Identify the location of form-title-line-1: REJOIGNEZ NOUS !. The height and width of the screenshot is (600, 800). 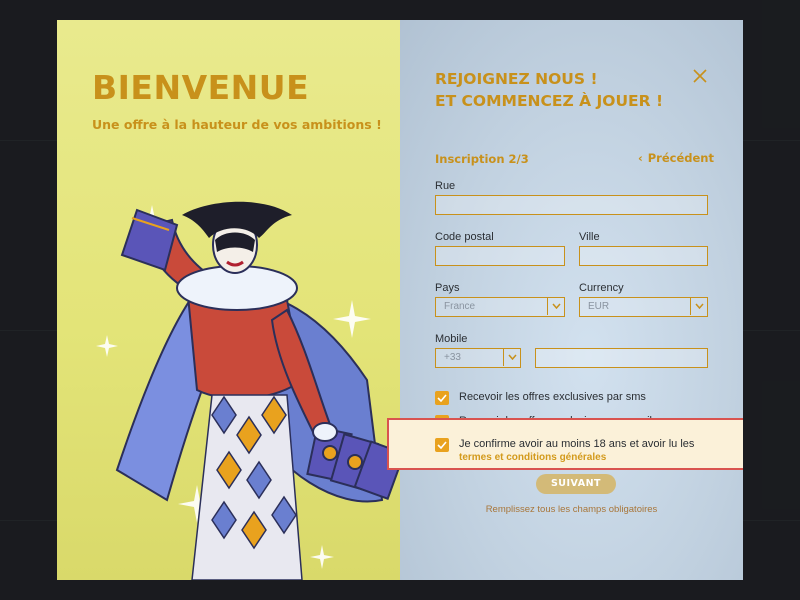
(516, 79).